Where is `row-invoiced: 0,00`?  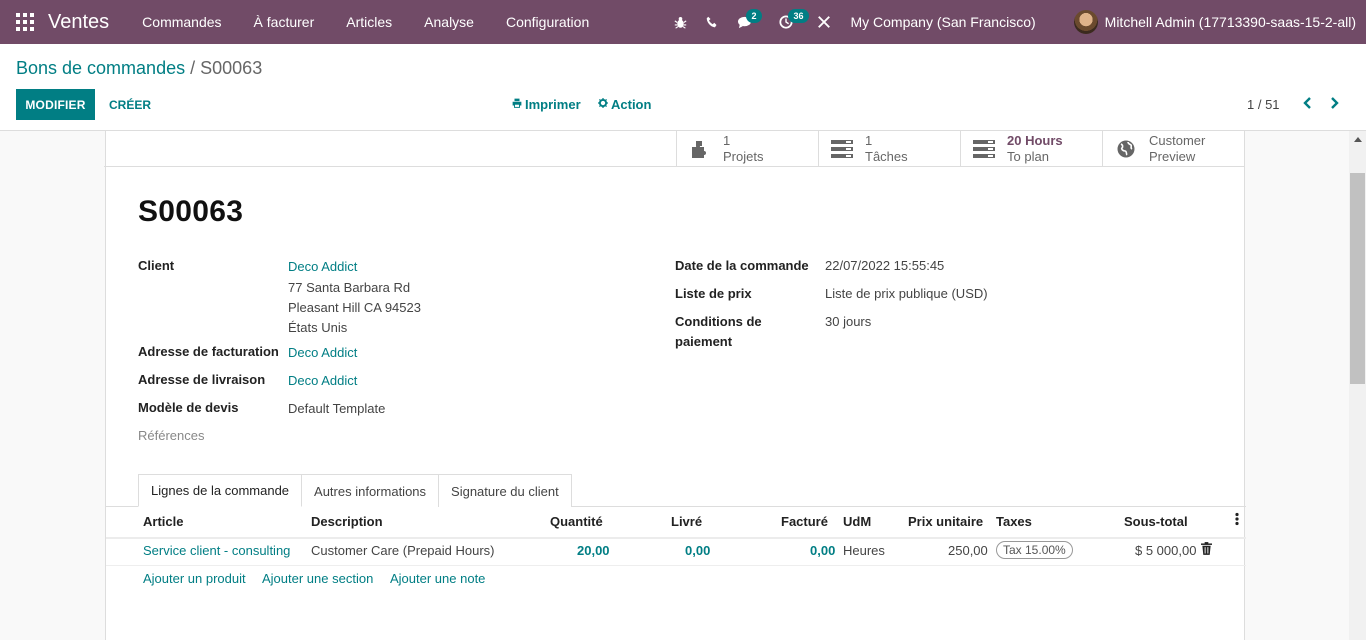
row-invoiced: 0,00 is located at coordinates (822, 550).